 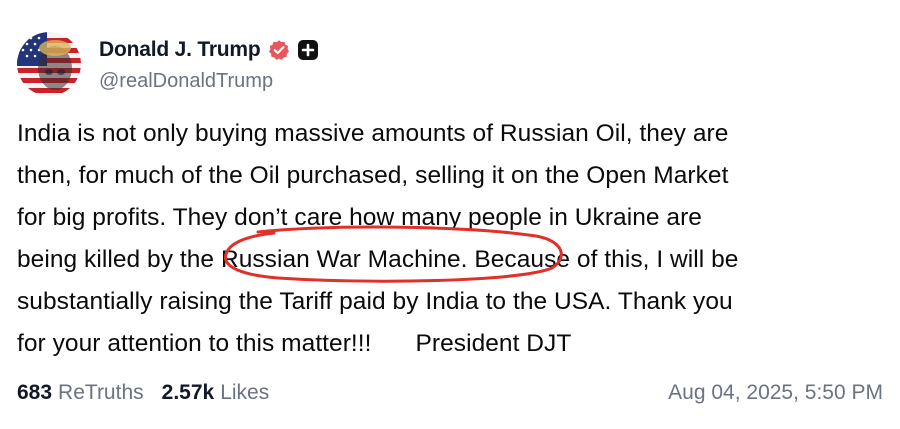 I want to click on post-line-segment: for your attention to this matter!!!, so click(x=194, y=343).